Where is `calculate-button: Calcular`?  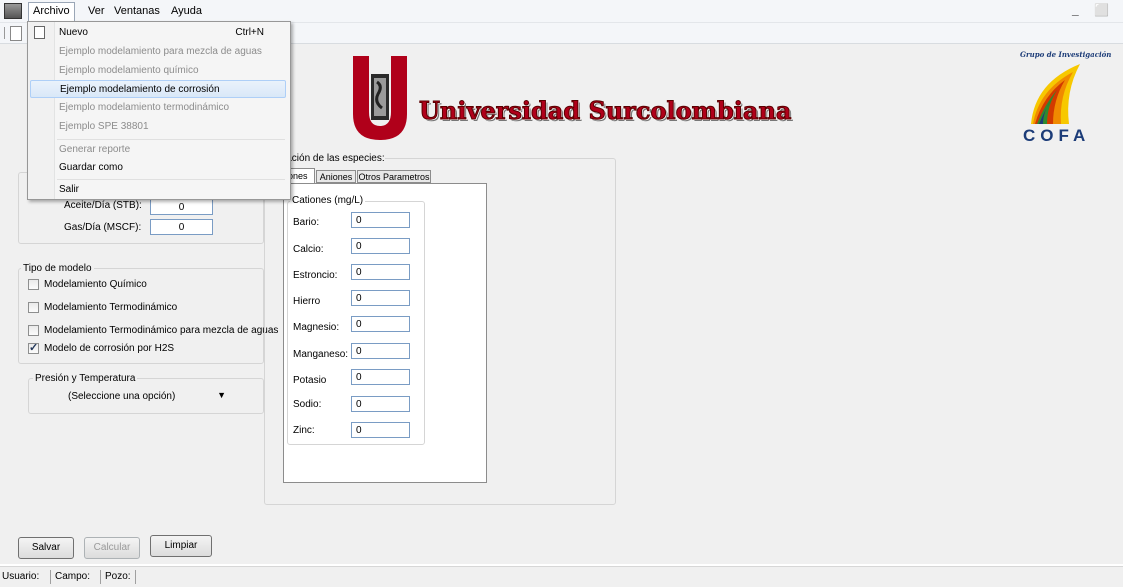
calculate-button: Calcular is located at coordinates (112, 548).